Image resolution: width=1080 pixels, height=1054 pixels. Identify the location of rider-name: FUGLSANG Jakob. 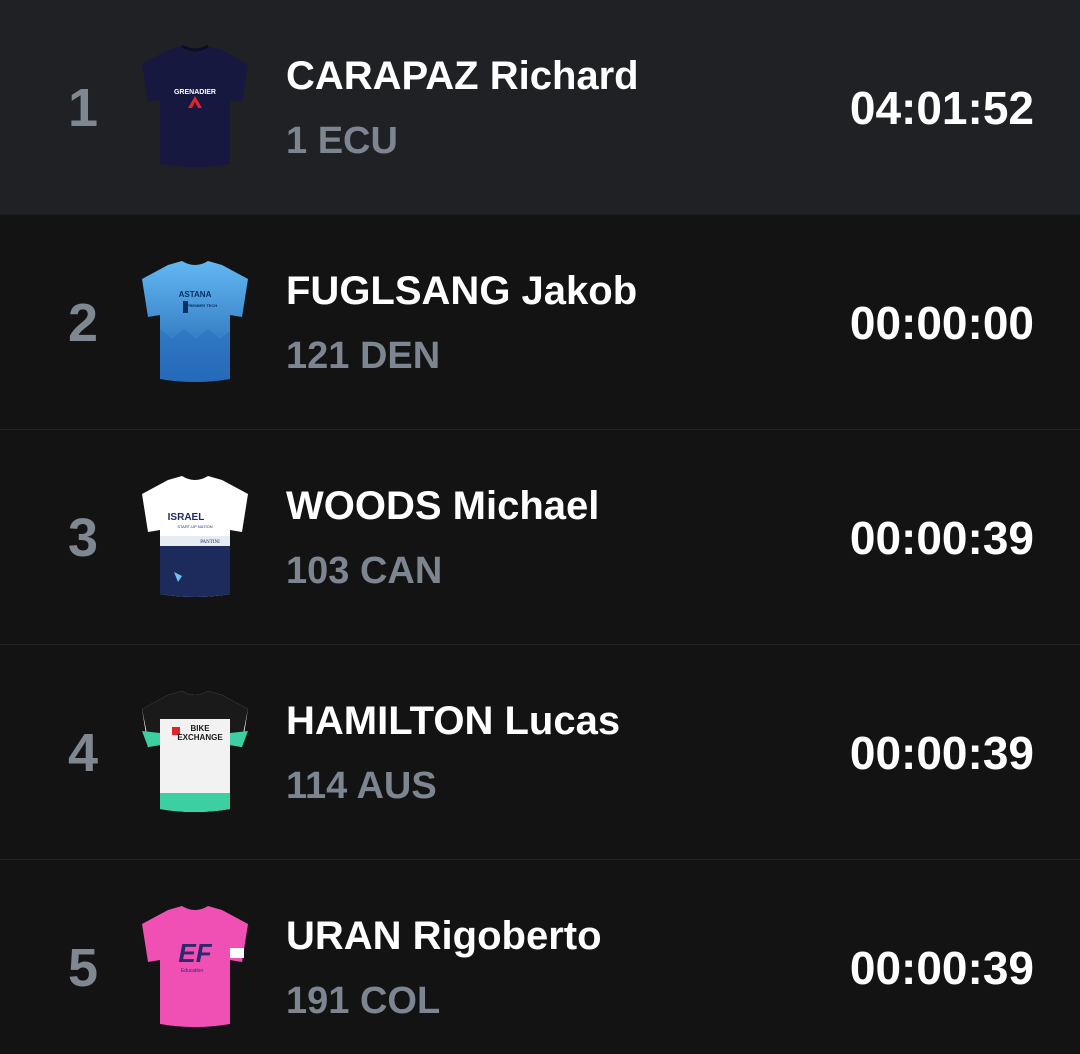
(462, 291).